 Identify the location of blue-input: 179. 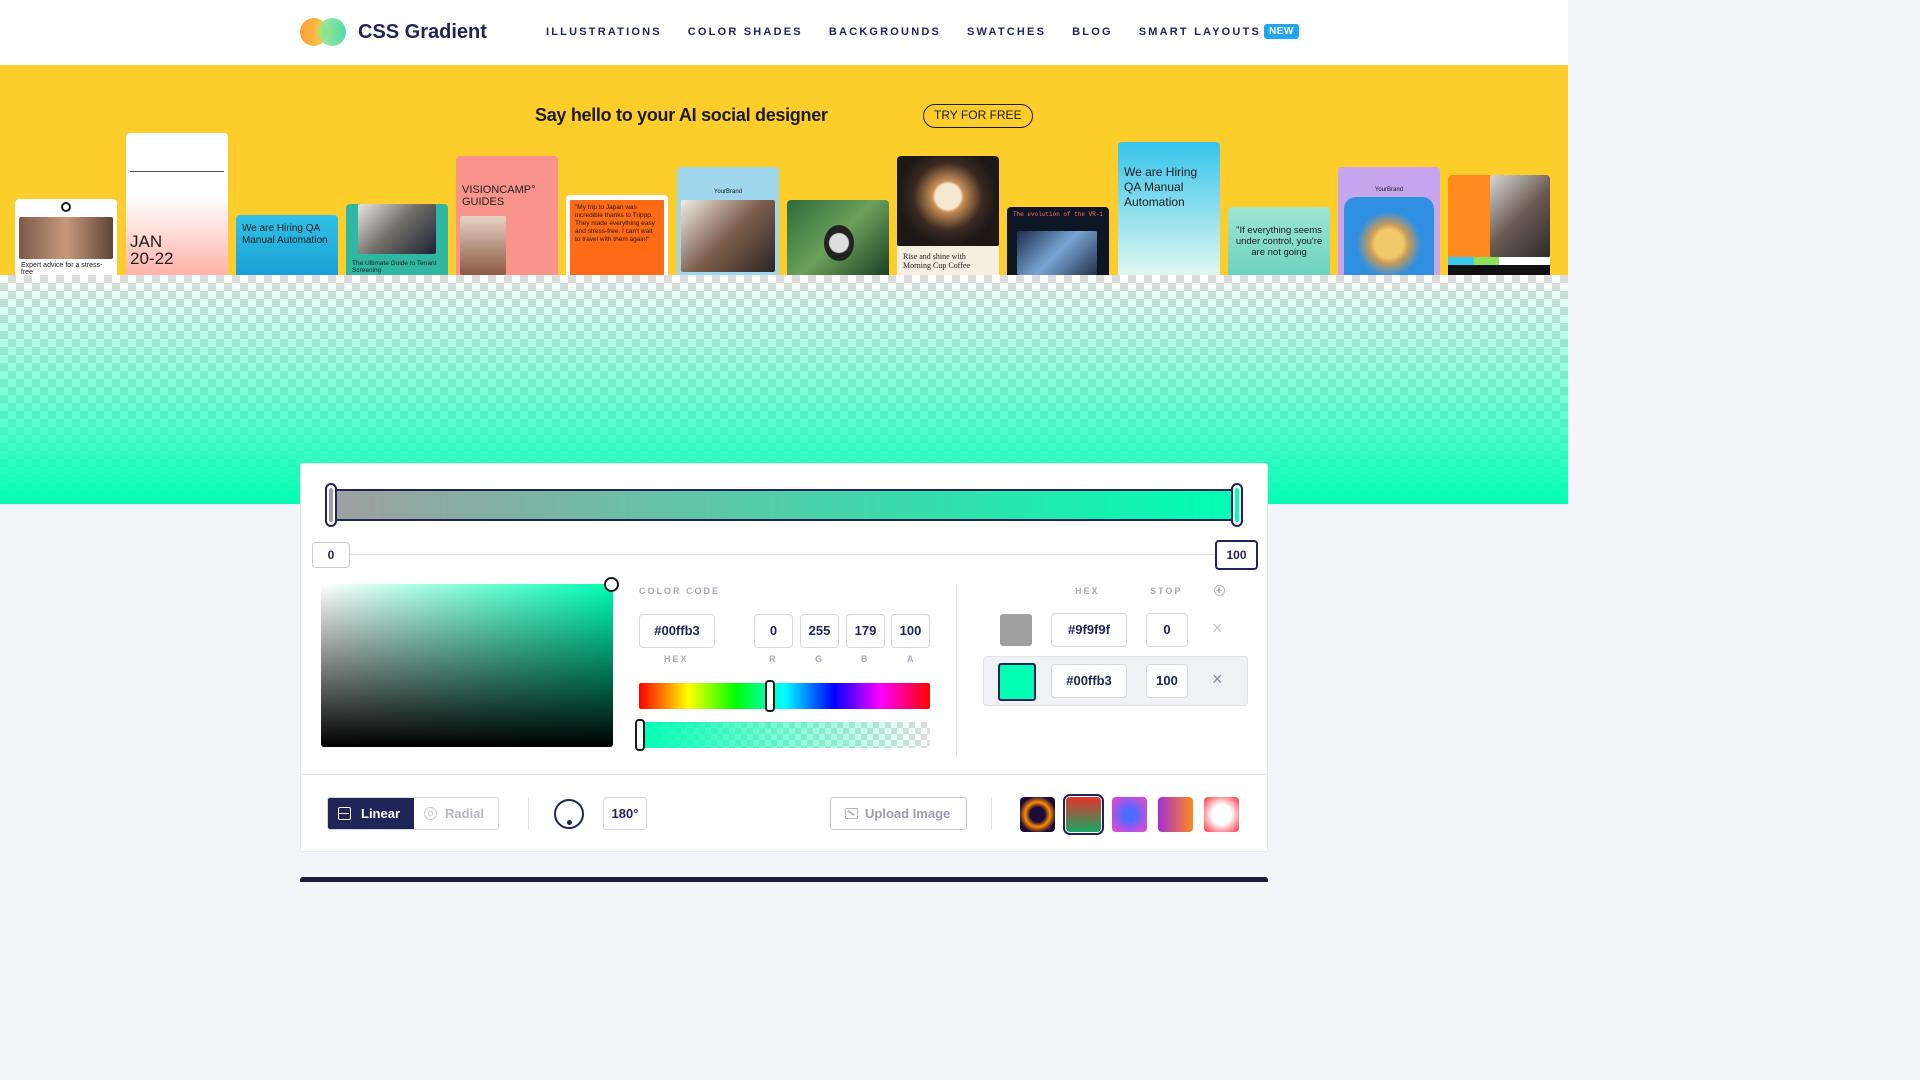
(865, 631).